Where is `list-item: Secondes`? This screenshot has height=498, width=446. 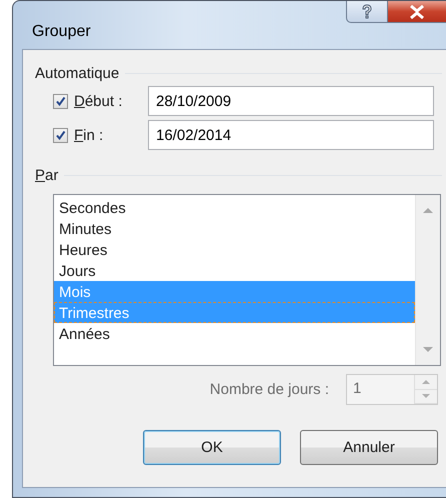
list-item: Secondes is located at coordinates (234, 207).